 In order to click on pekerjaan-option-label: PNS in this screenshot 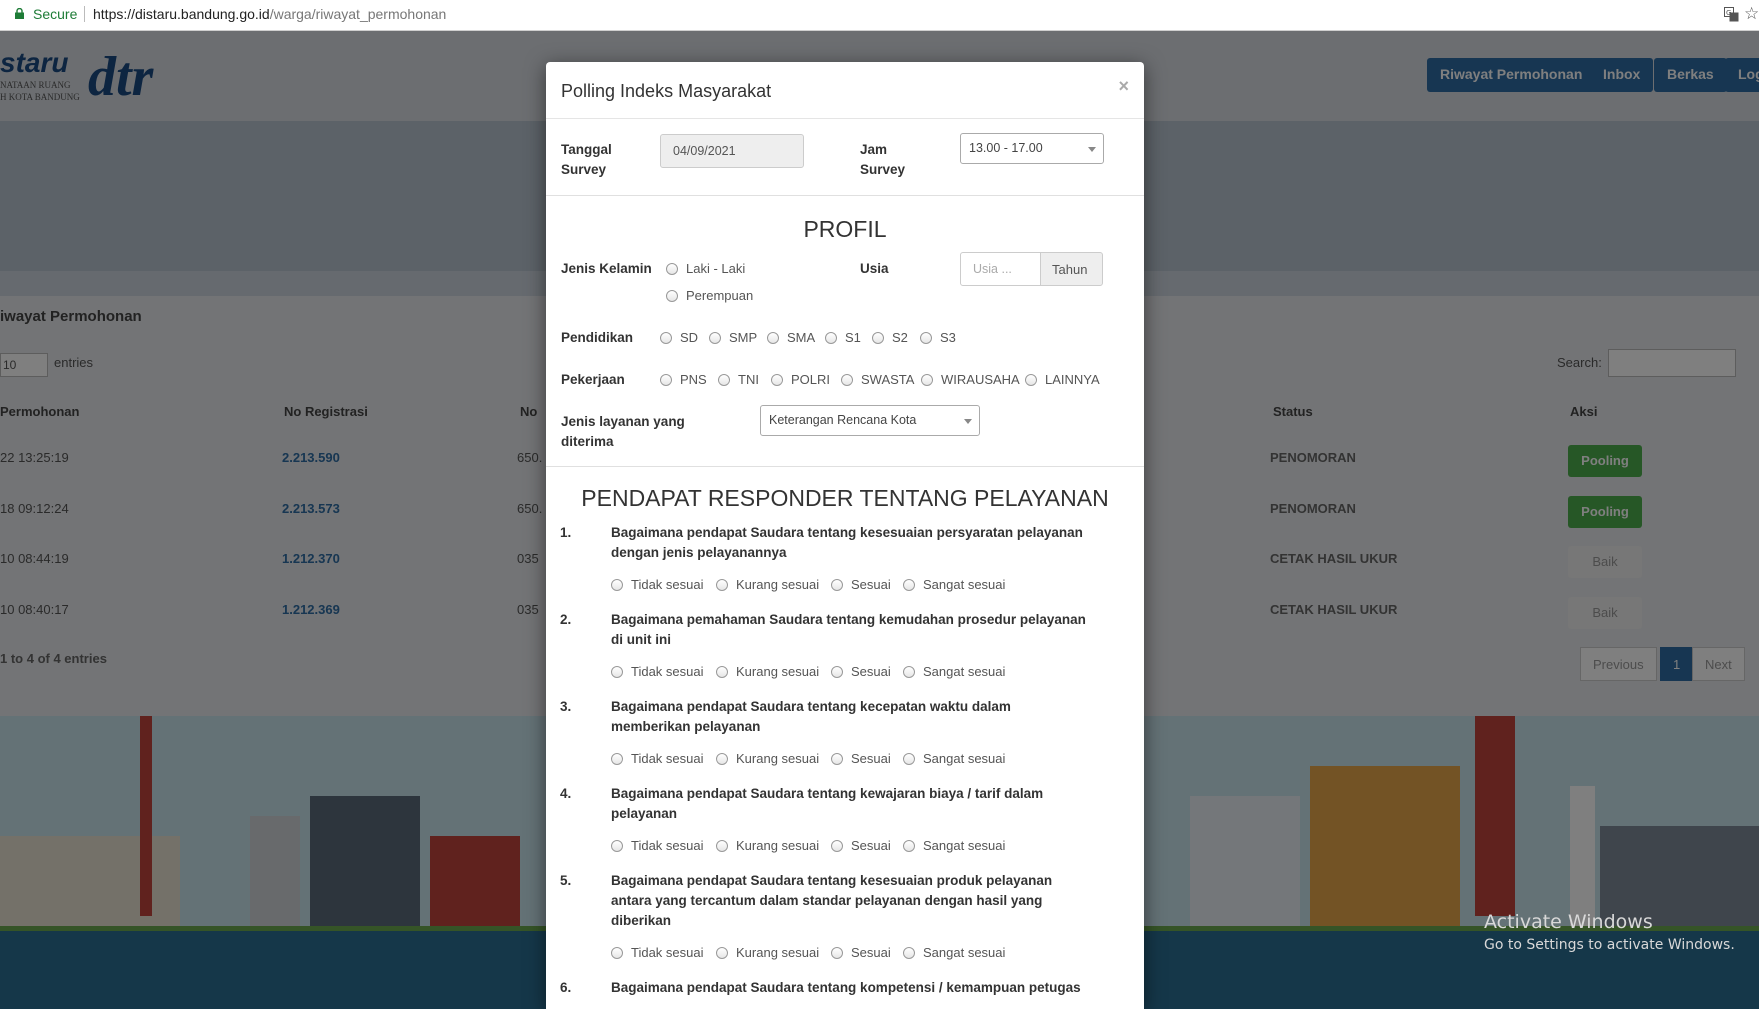, I will do `click(693, 379)`.